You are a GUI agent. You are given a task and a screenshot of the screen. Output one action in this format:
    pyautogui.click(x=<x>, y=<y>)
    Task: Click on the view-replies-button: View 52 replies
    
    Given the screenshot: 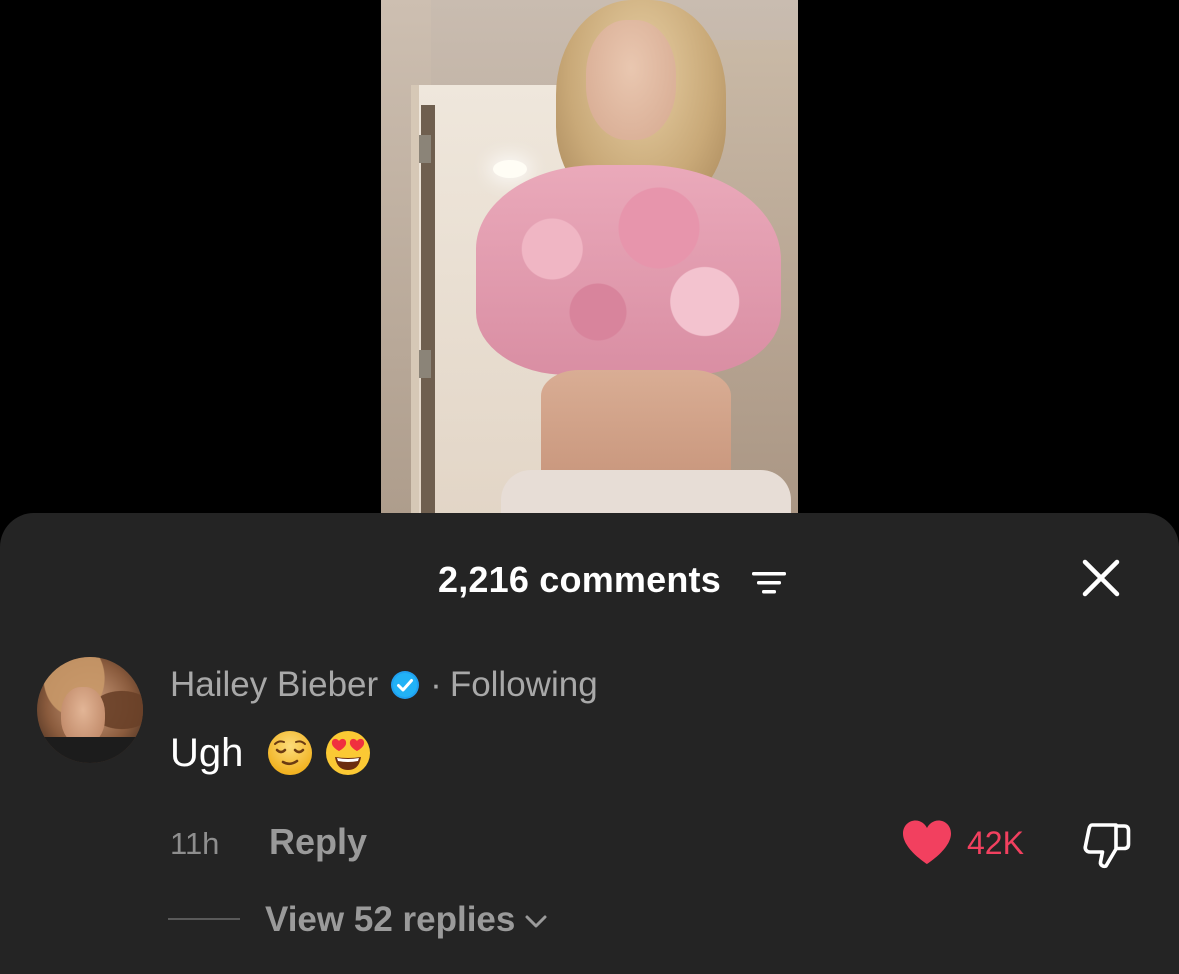 What is the action you would take?
    pyautogui.click(x=407, y=920)
    